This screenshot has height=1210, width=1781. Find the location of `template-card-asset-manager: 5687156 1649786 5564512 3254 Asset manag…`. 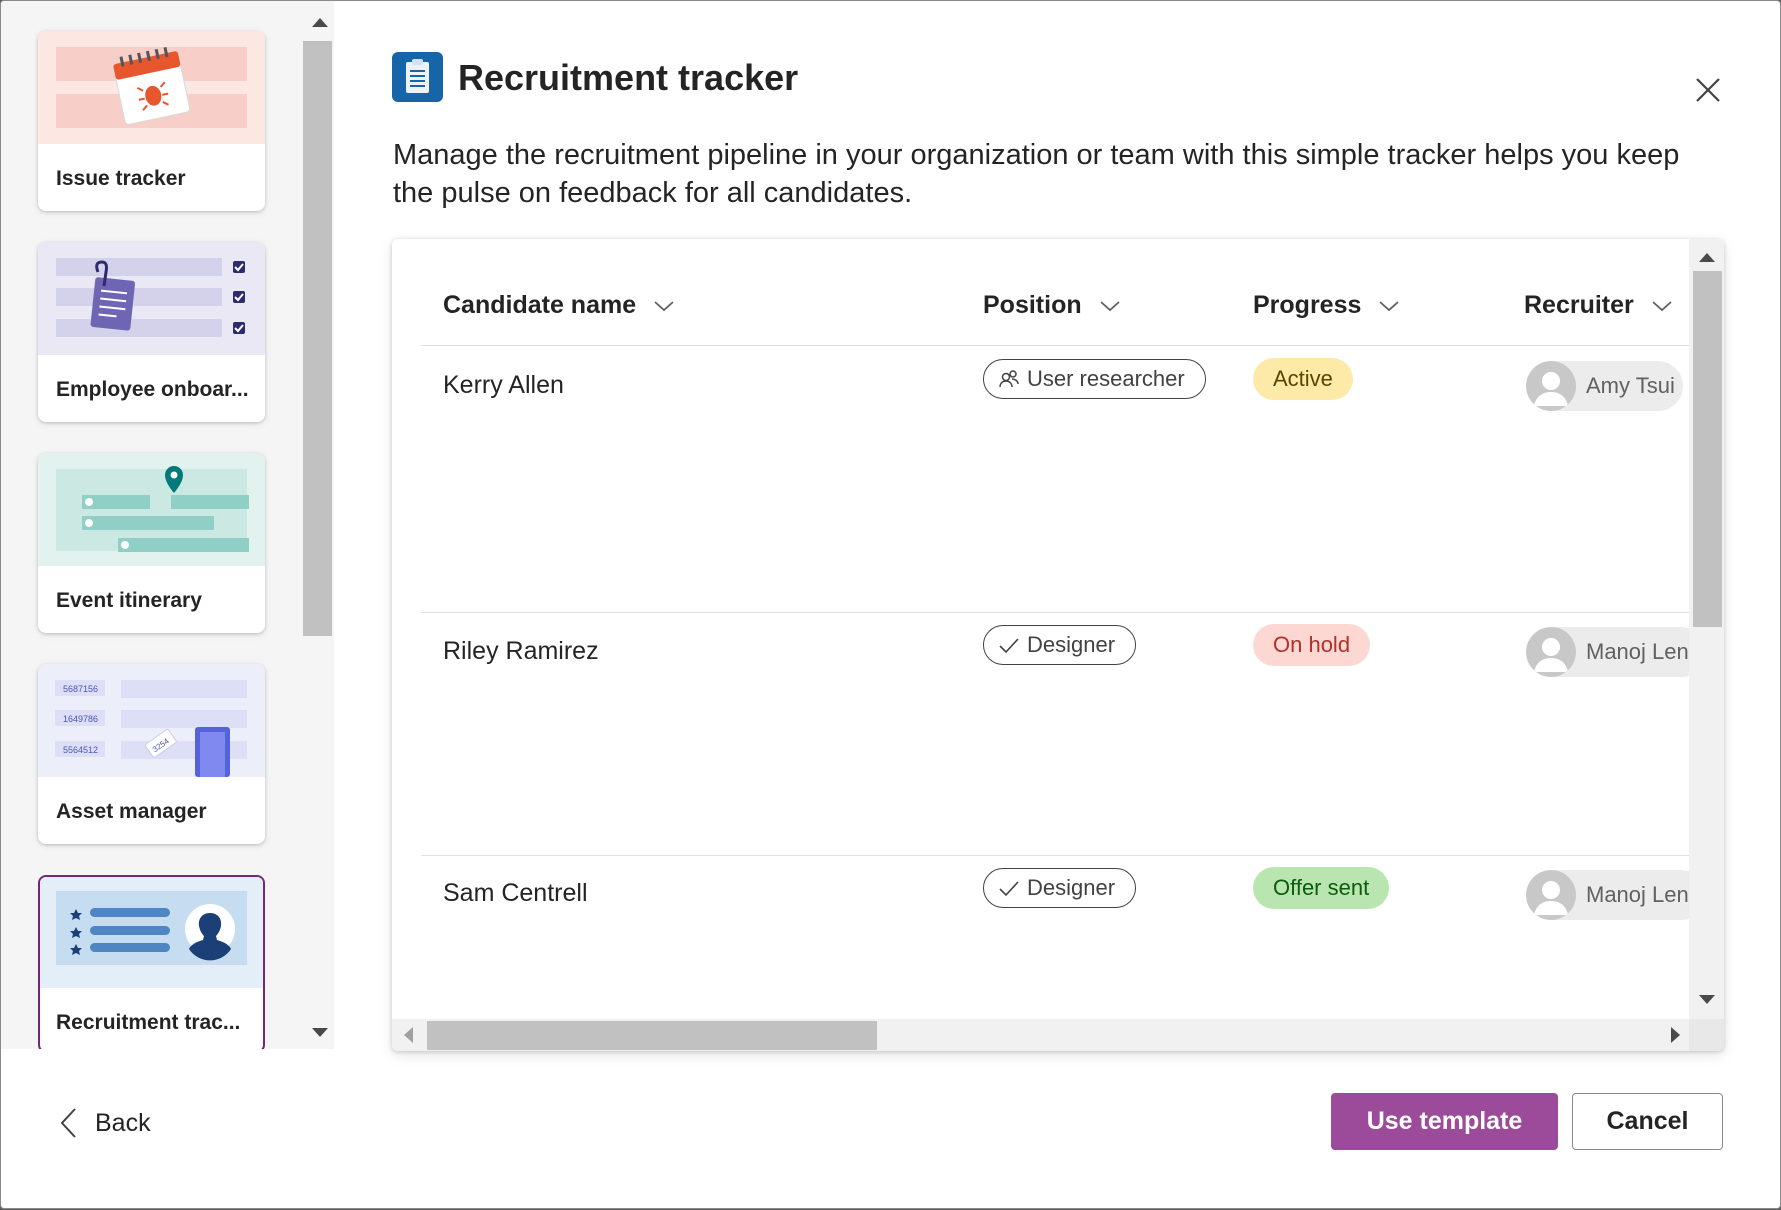

template-card-asset-manager: 5687156 1649786 5564512 3254 Asset manag… is located at coordinates (151, 754).